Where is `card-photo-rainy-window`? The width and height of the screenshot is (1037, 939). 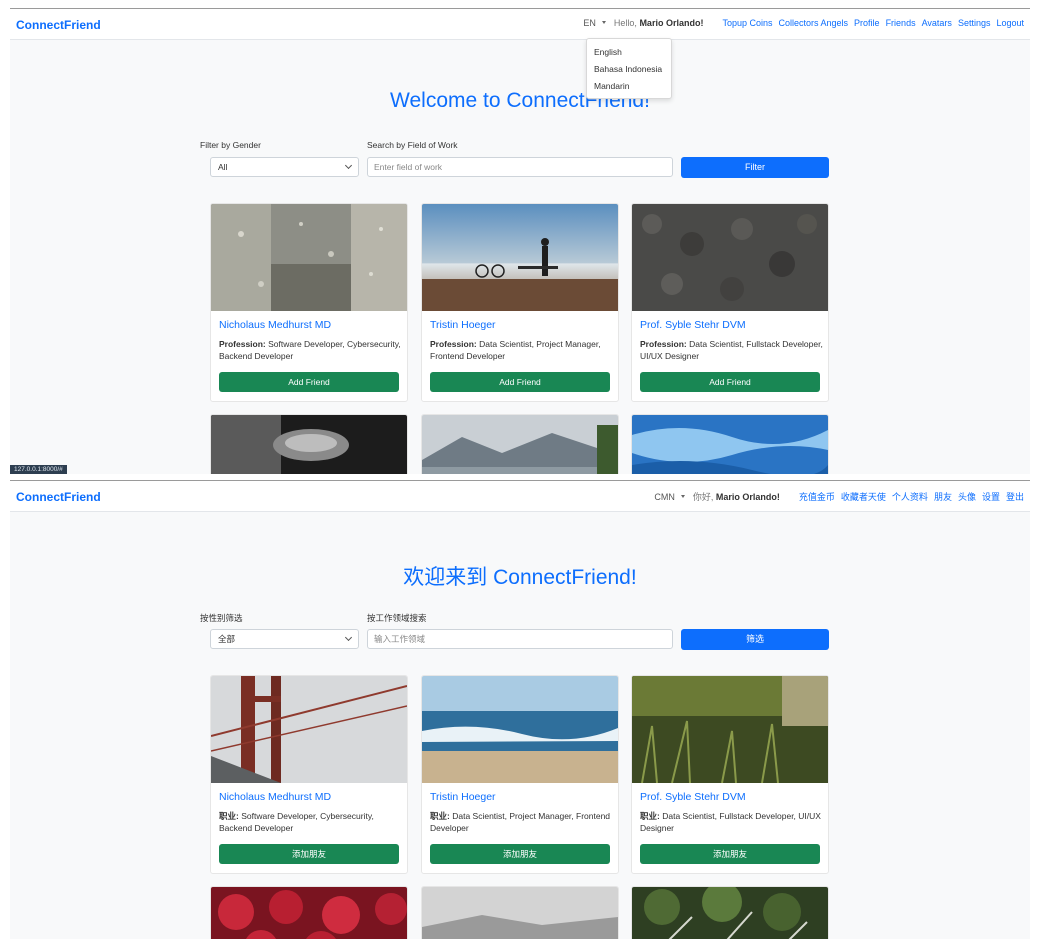
card-photo-rainy-window is located at coordinates (309, 257).